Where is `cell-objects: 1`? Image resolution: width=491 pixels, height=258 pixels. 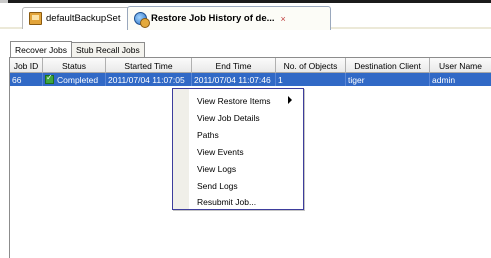
cell-objects: 1 is located at coordinates (311, 79).